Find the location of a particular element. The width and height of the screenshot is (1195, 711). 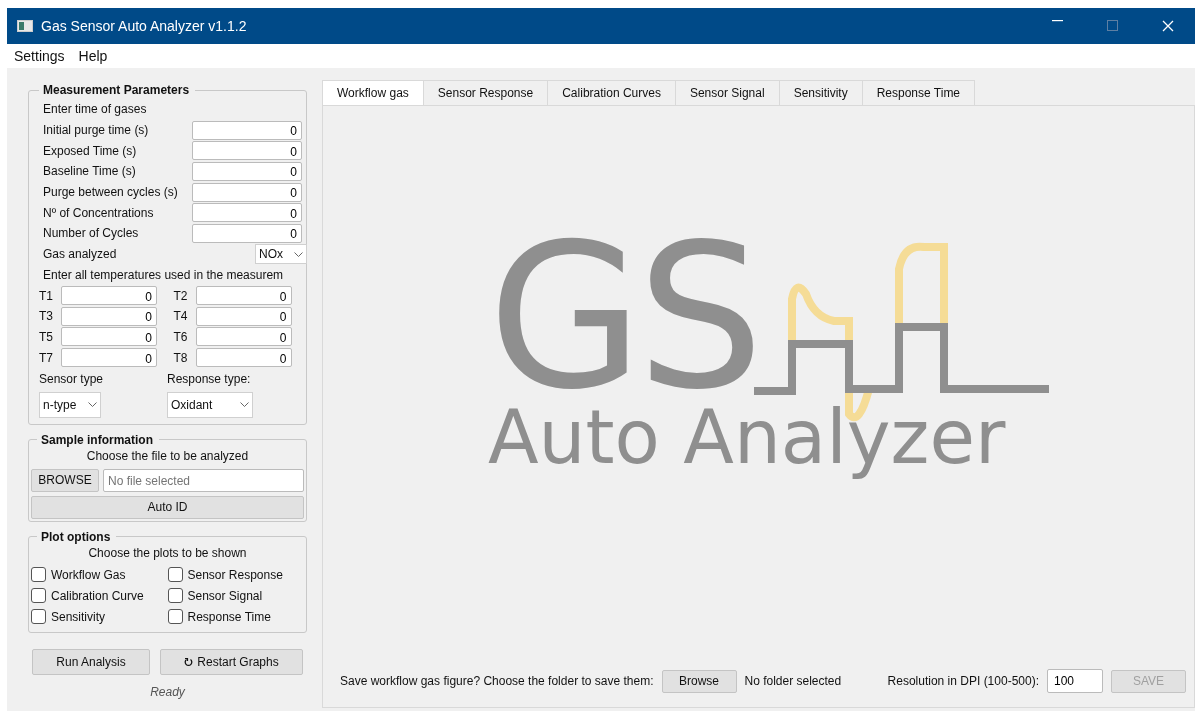

field-label: Response type: is located at coordinates (209, 379).